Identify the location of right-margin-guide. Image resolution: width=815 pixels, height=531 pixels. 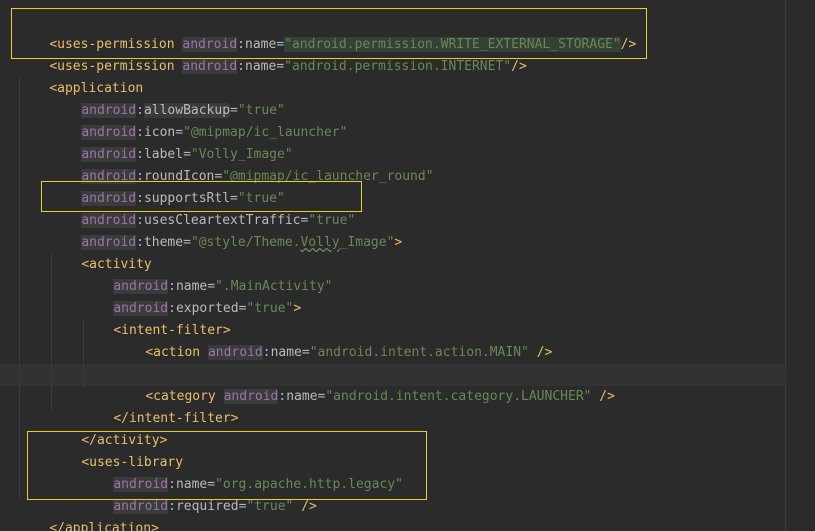
(785, 265).